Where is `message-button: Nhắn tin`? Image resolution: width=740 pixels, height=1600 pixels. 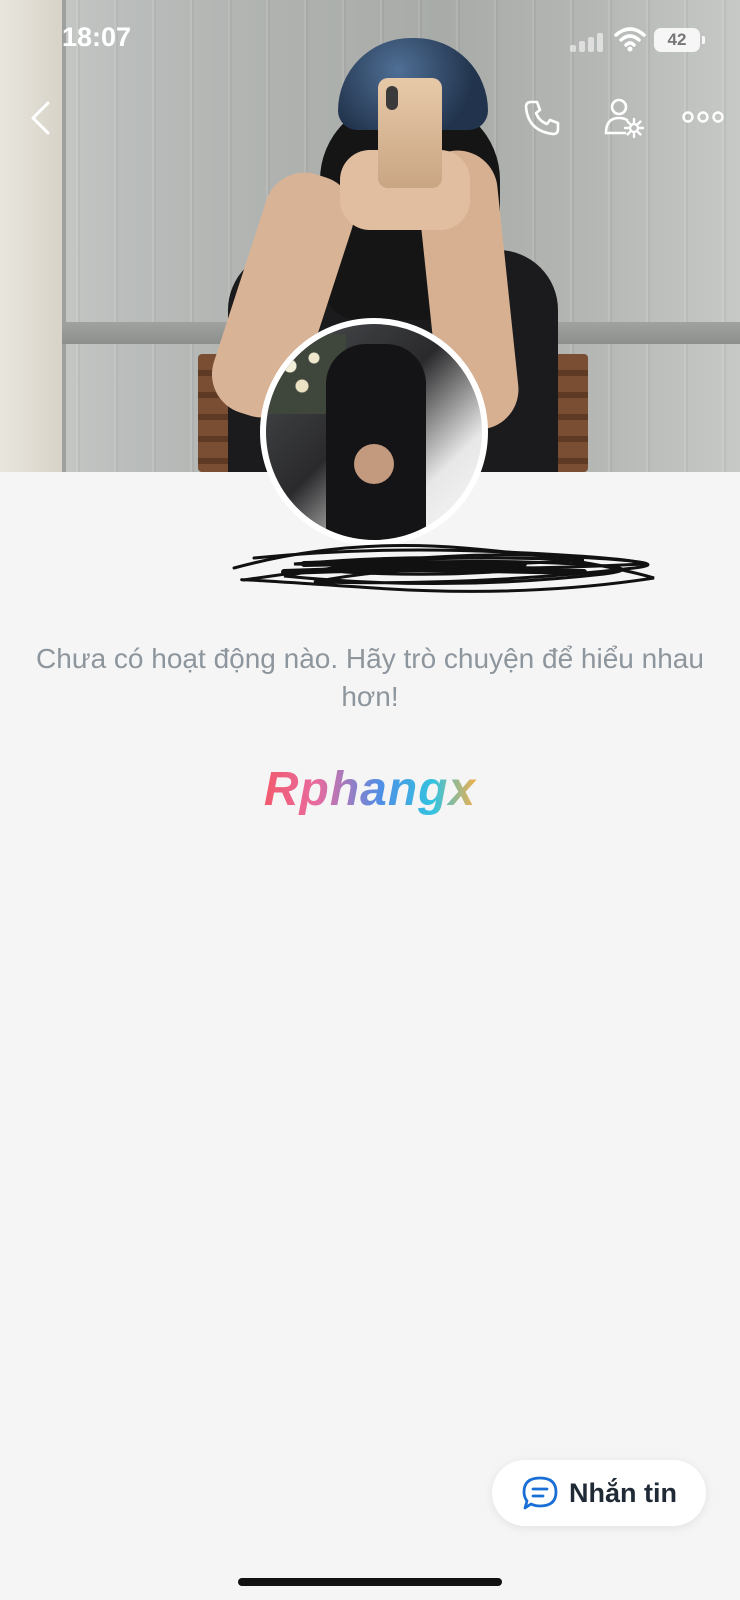
message-button: Nhắn tin is located at coordinates (599, 1493).